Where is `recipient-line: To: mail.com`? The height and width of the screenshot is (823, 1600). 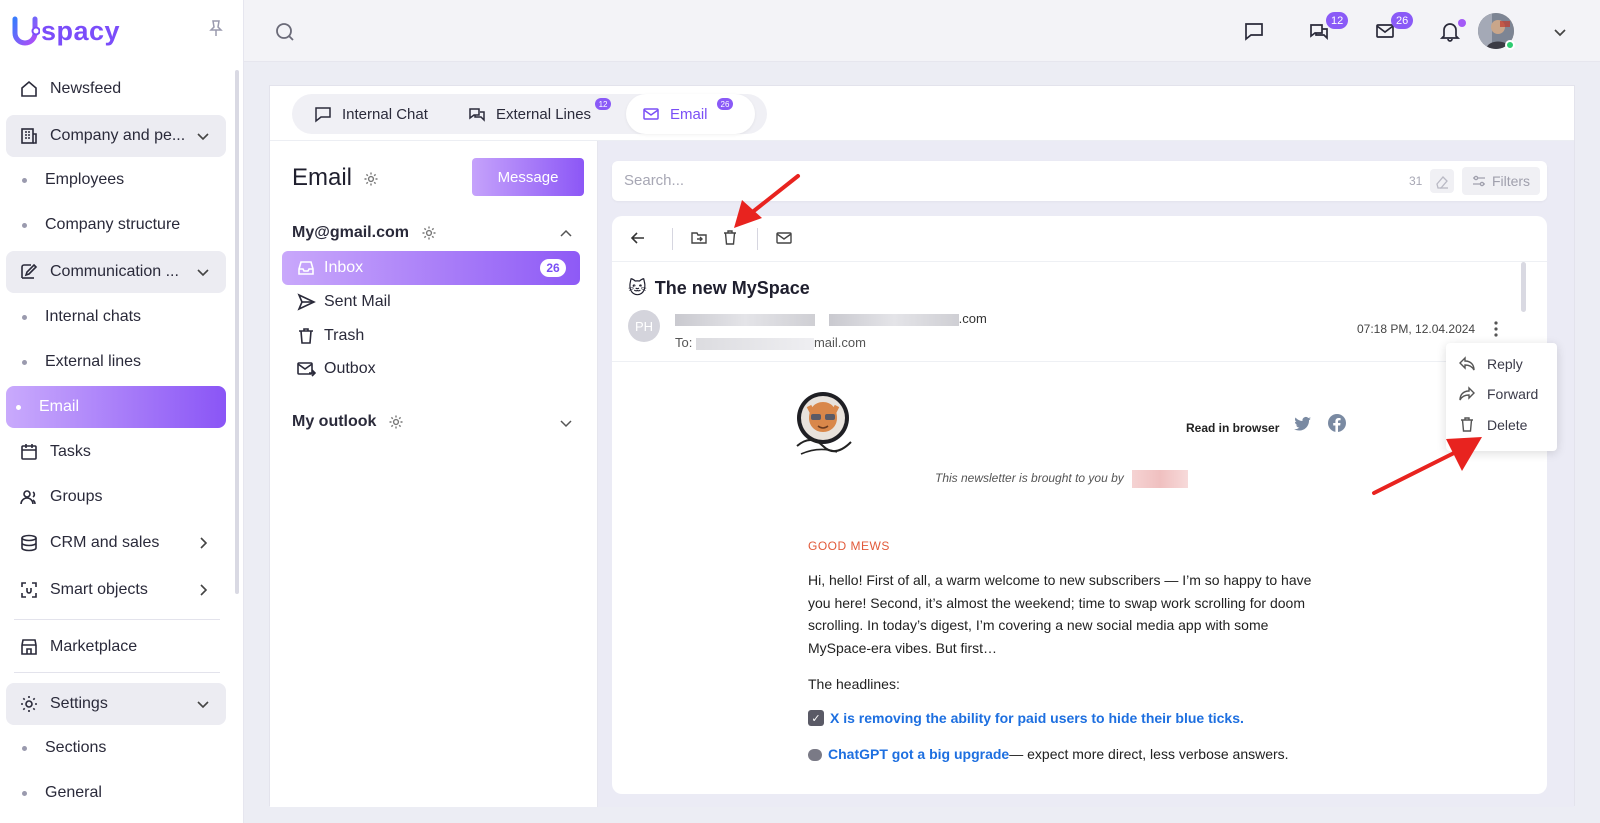
recipient-line: To: mail.com is located at coordinates (770, 342).